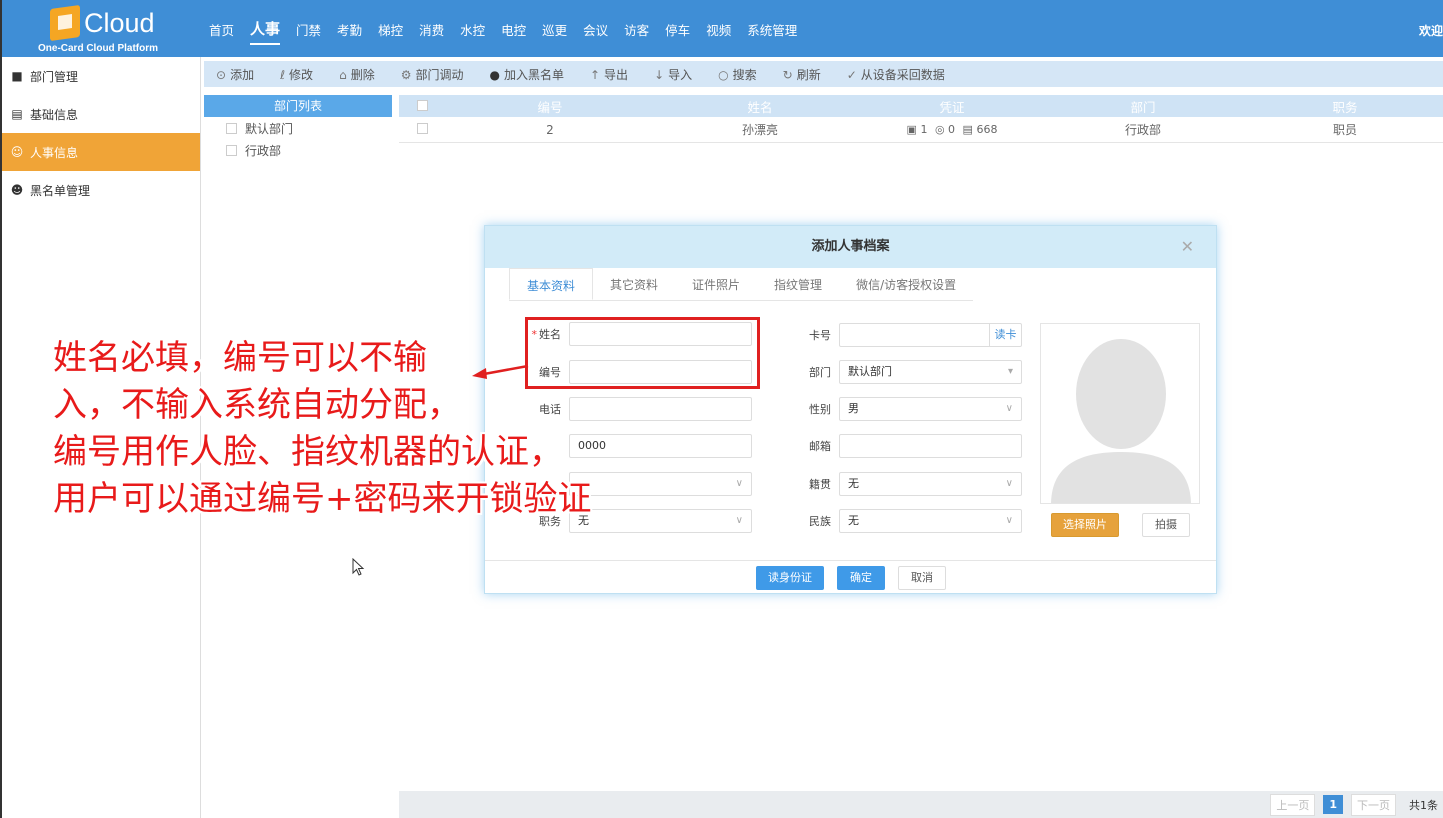 This screenshot has height=818, width=1443. What do you see at coordinates (101, 190) in the screenshot?
I see `sidebar-item-blacklist: ☻ 黑名单管理` at bounding box center [101, 190].